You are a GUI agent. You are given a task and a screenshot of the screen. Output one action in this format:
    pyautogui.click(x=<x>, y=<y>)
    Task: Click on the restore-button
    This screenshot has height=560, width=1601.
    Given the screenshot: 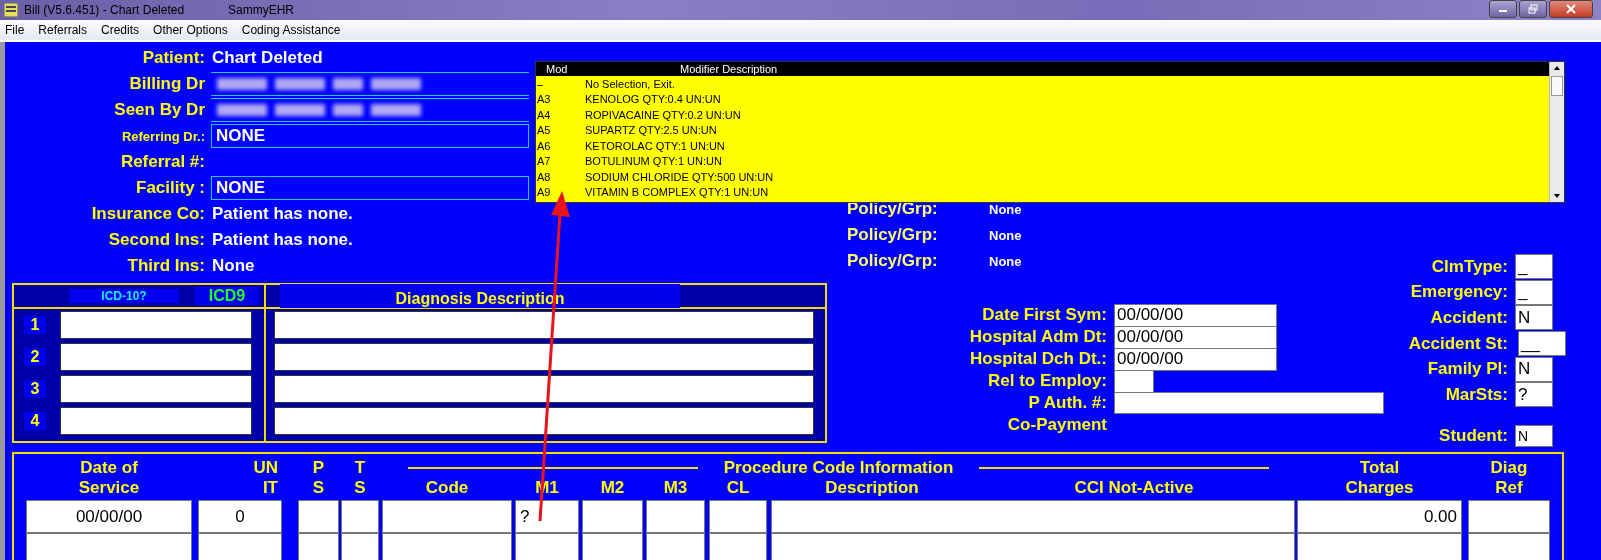 What is the action you would take?
    pyautogui.click(x=1533, y=9)
    